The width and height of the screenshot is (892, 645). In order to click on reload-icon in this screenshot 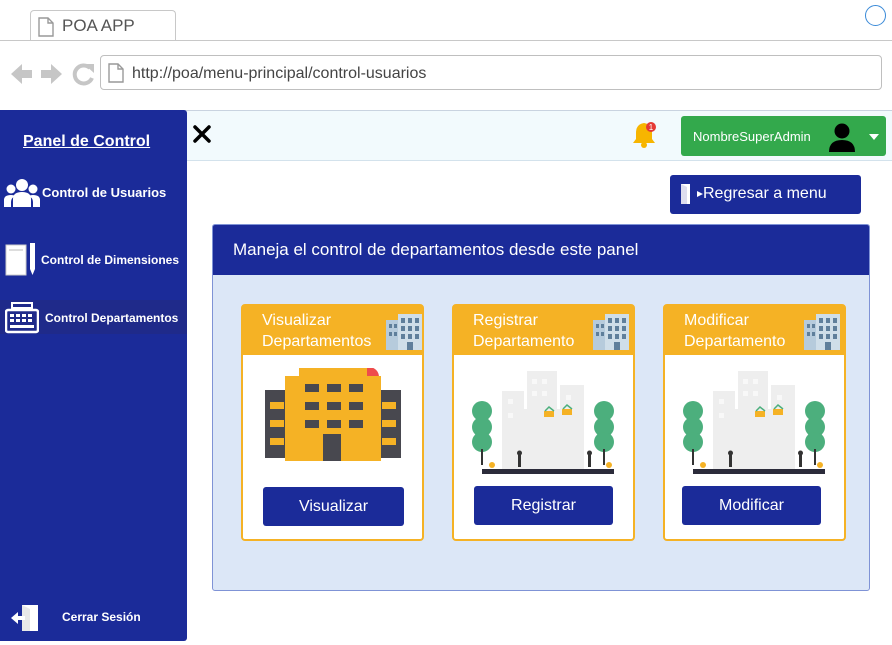, I will do `click(83, 74)`.